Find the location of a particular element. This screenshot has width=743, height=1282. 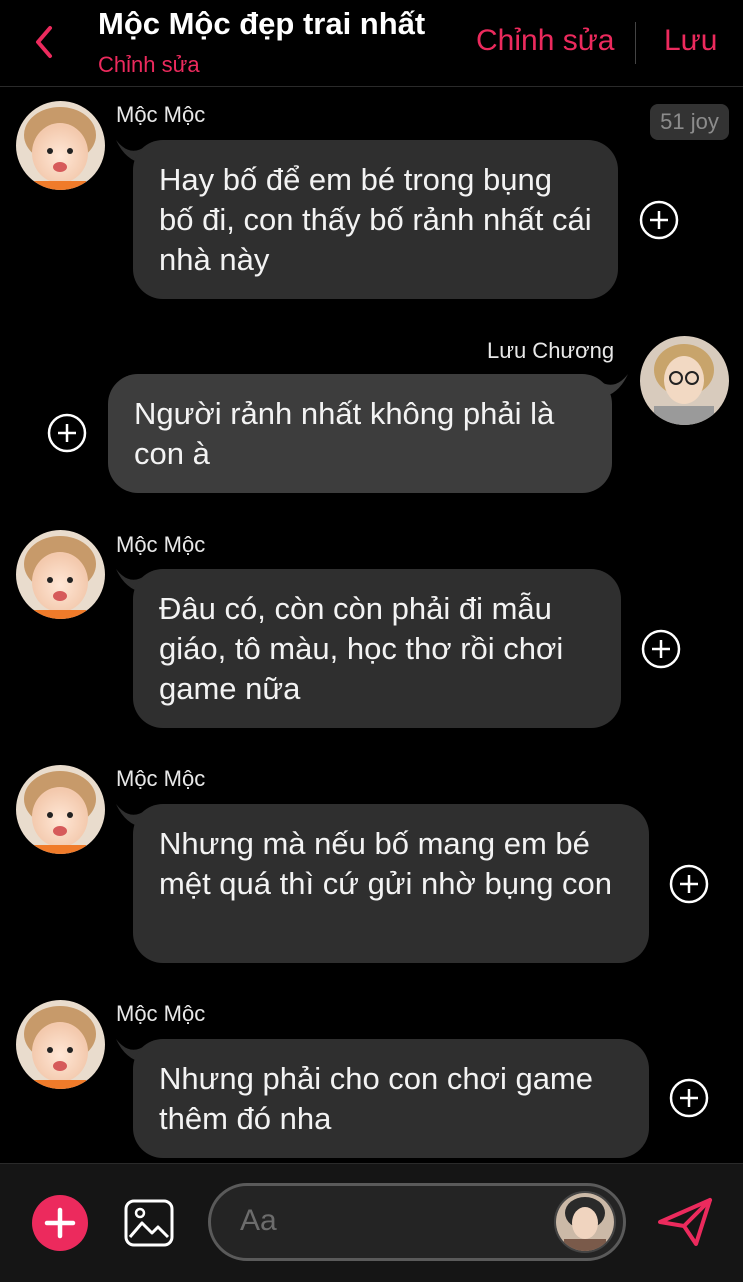

send-icon is located at coordinates (685, 1222).